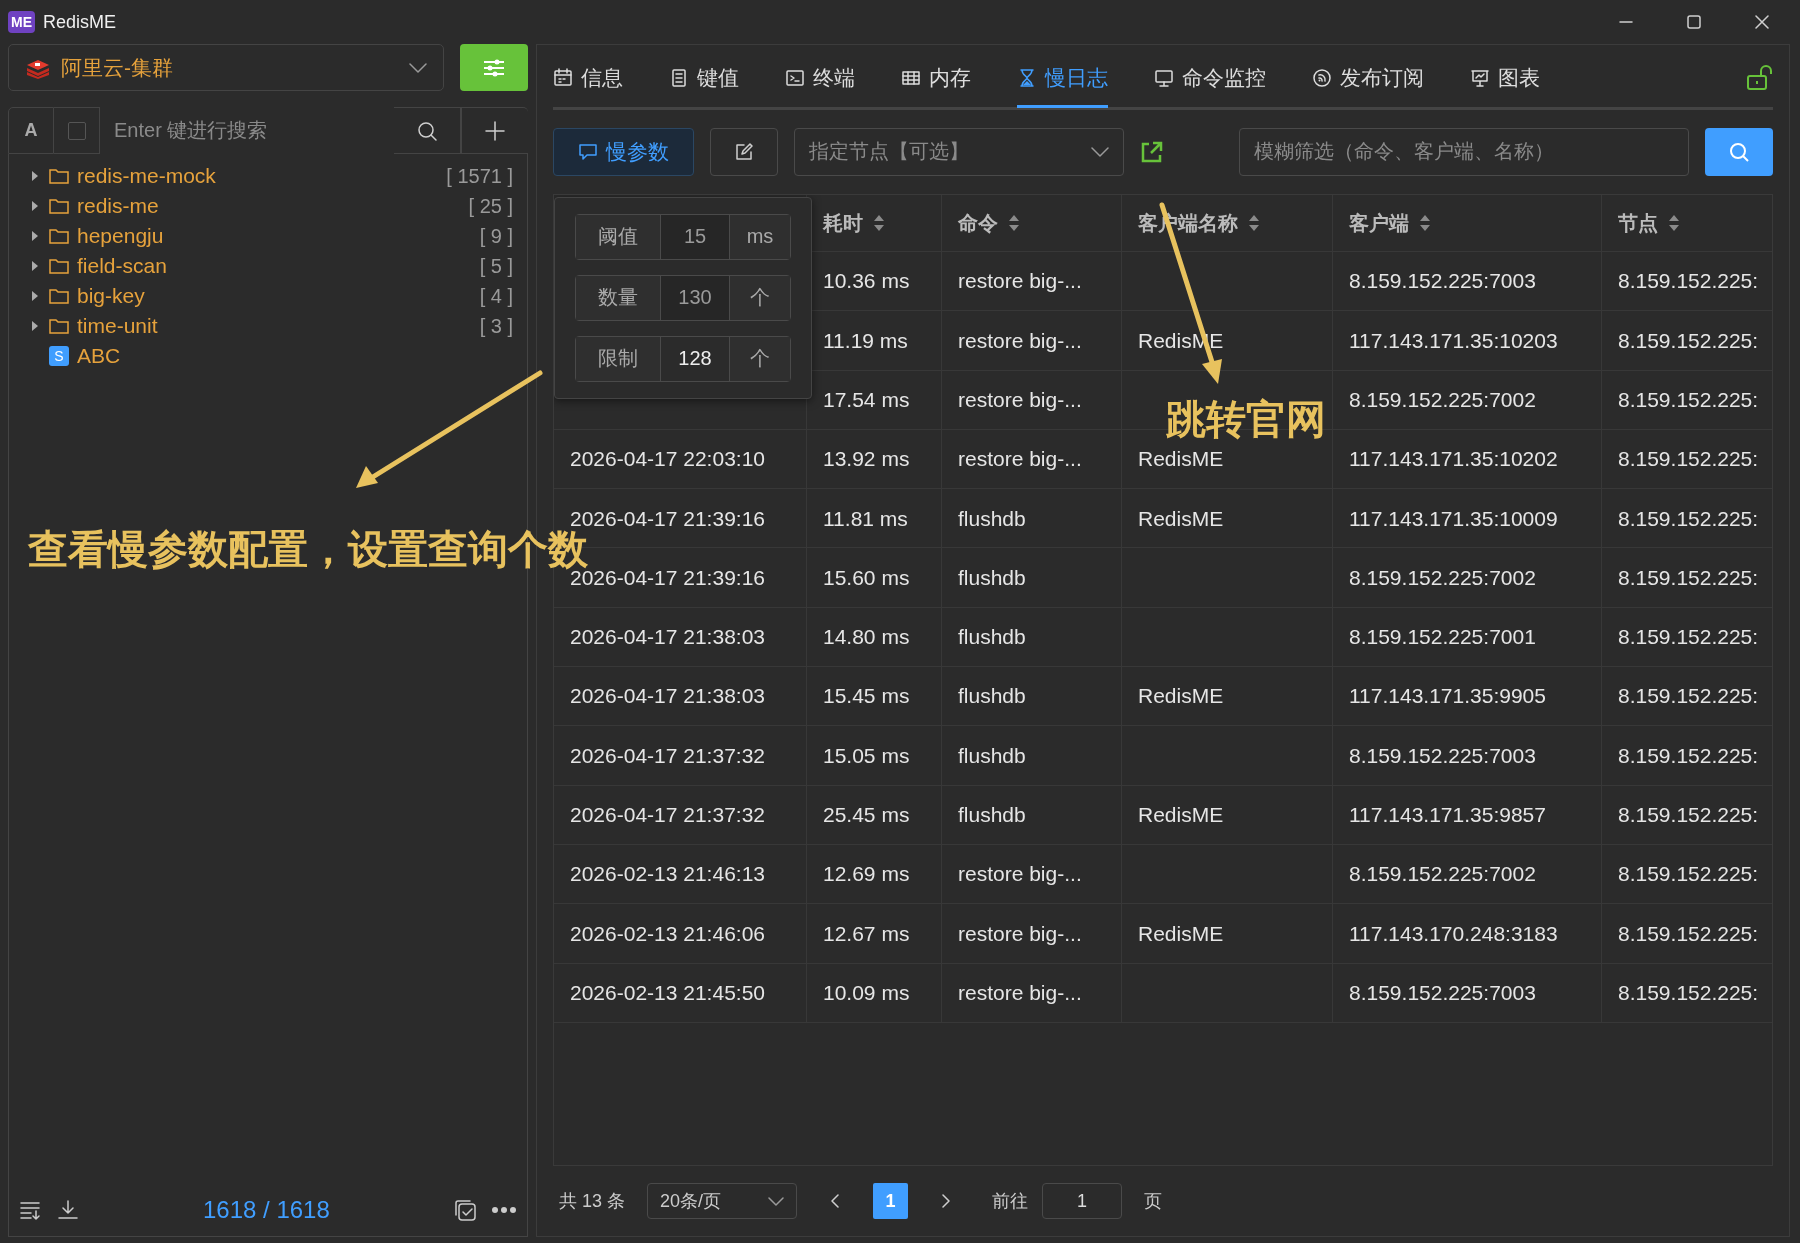  I want to click on filter-field: 模糊筛选（命令、客户端、名称）, so click(1464, 151).